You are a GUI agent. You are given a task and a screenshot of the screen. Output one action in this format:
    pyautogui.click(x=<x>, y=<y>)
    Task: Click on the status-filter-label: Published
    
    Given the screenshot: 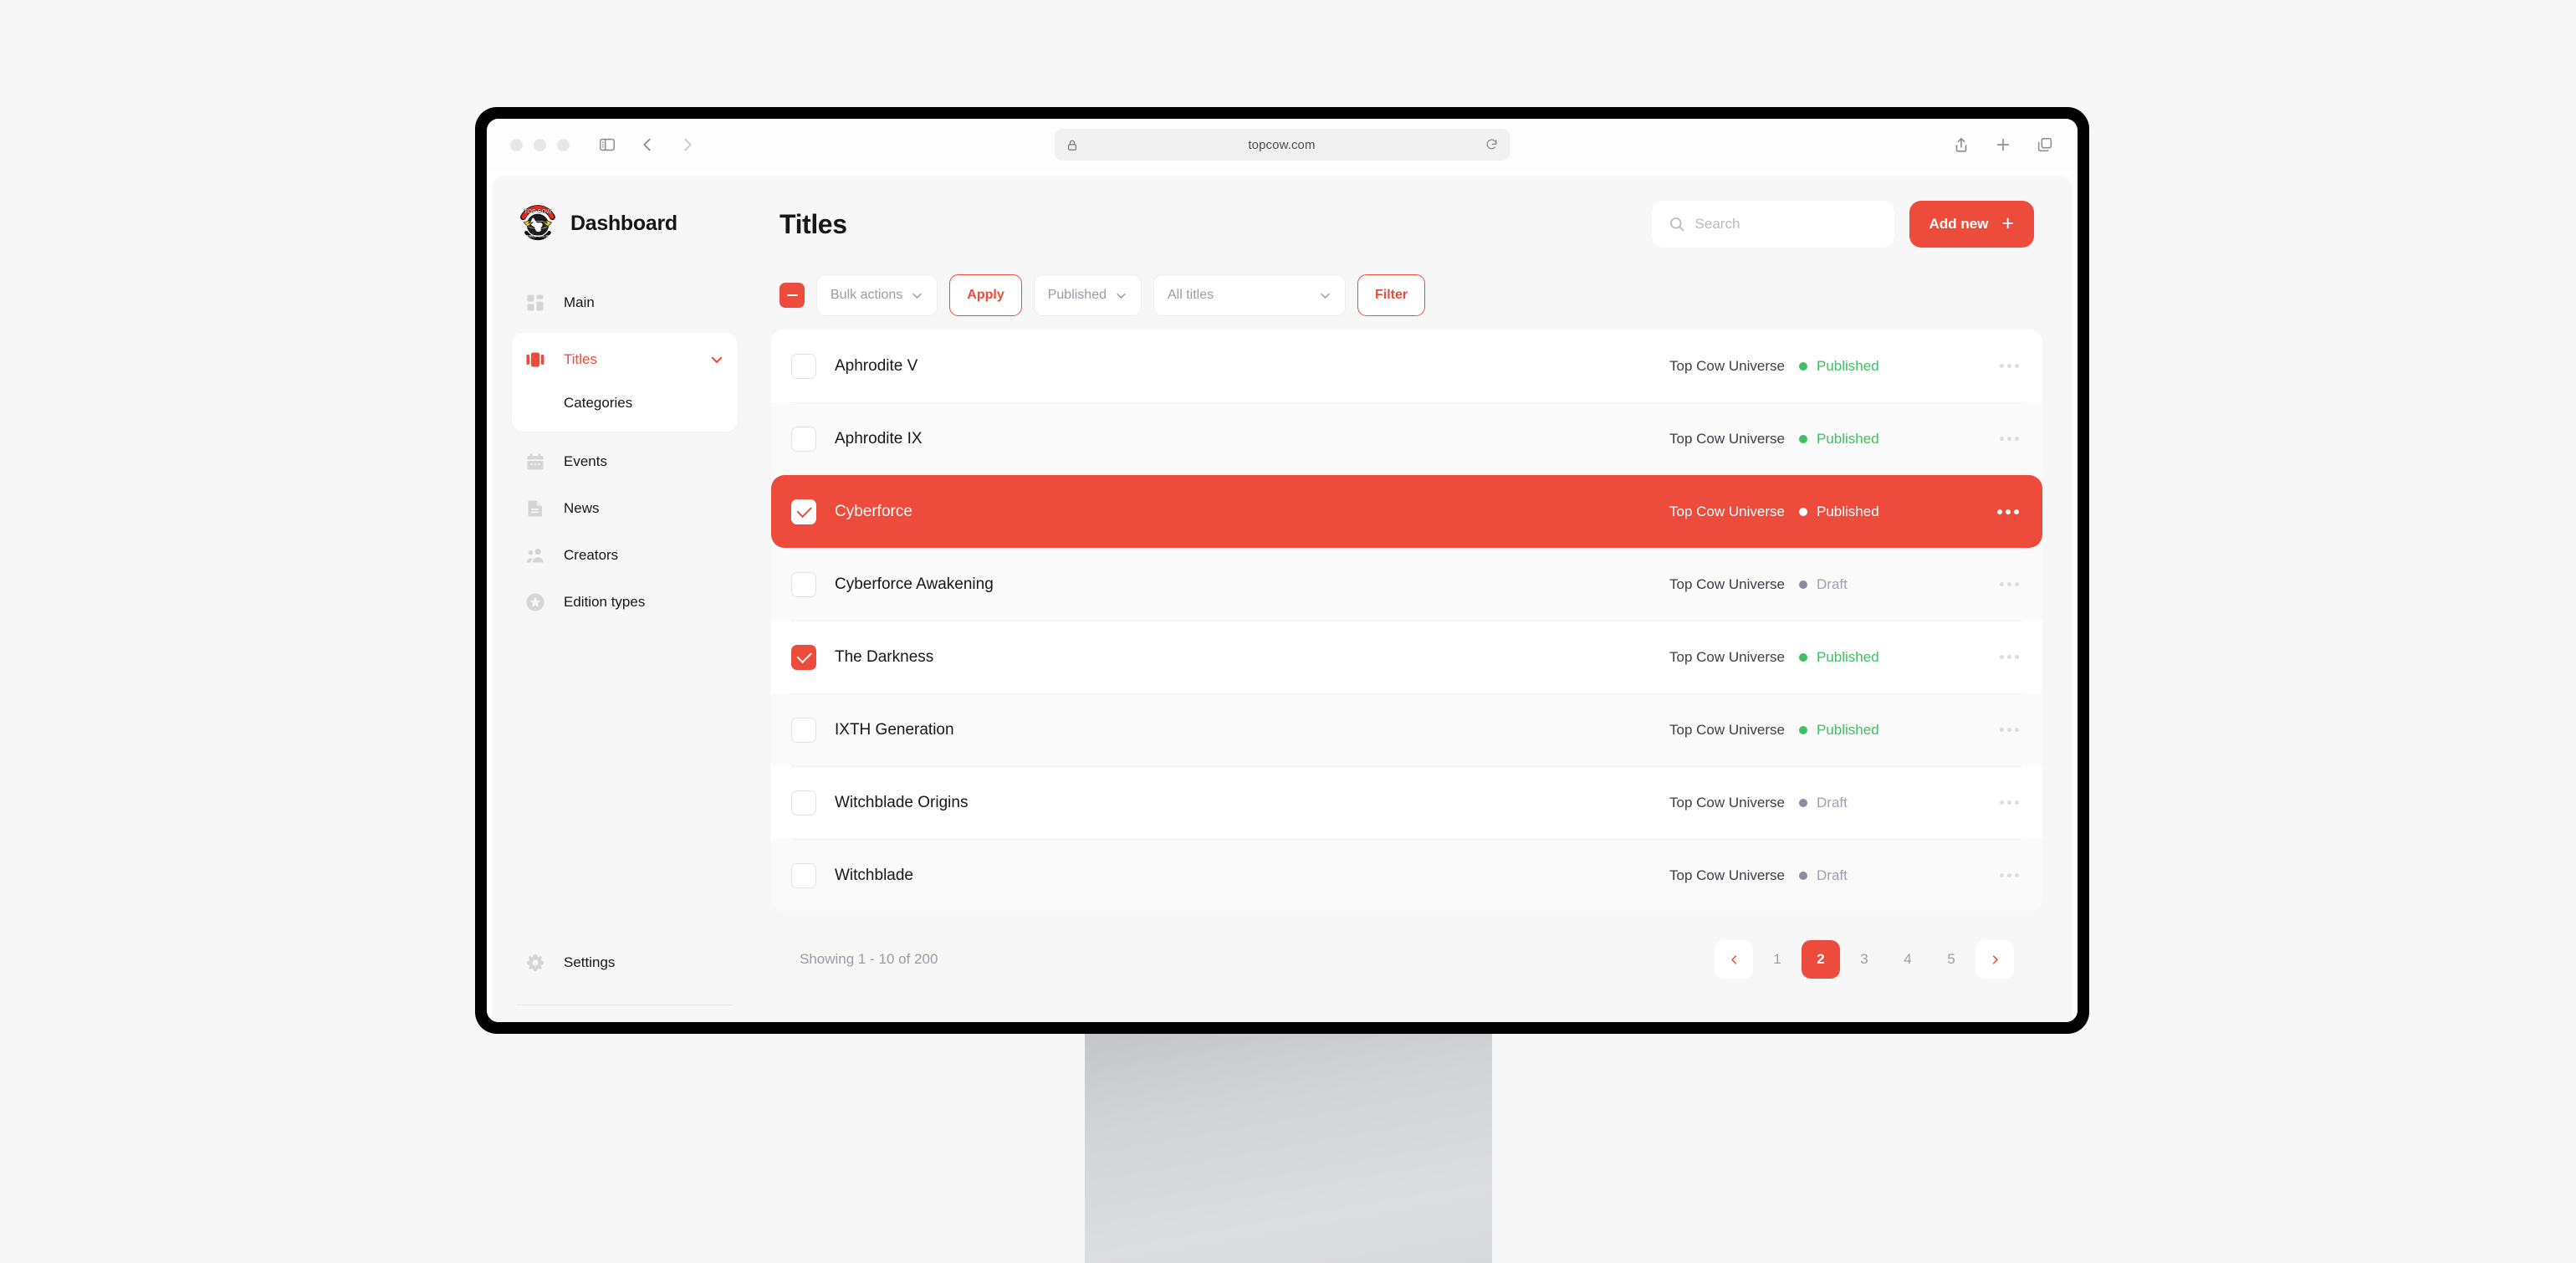 What is the action you would take?
    pyautogui.click(x=1077, y=295)
    